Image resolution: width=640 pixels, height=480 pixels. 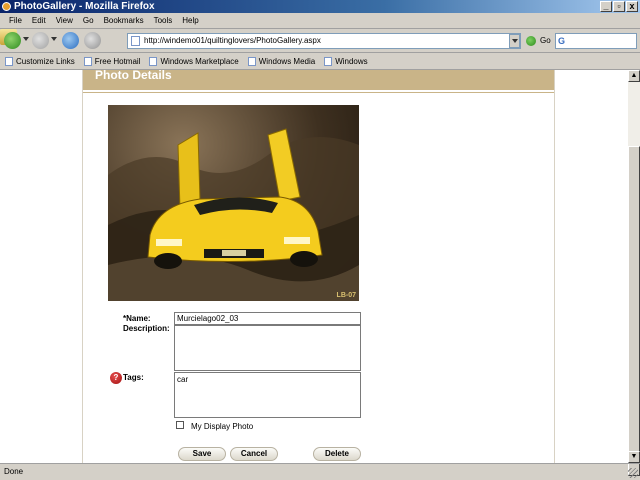 I want to click on panel-divider, so click(x=318, y=92).